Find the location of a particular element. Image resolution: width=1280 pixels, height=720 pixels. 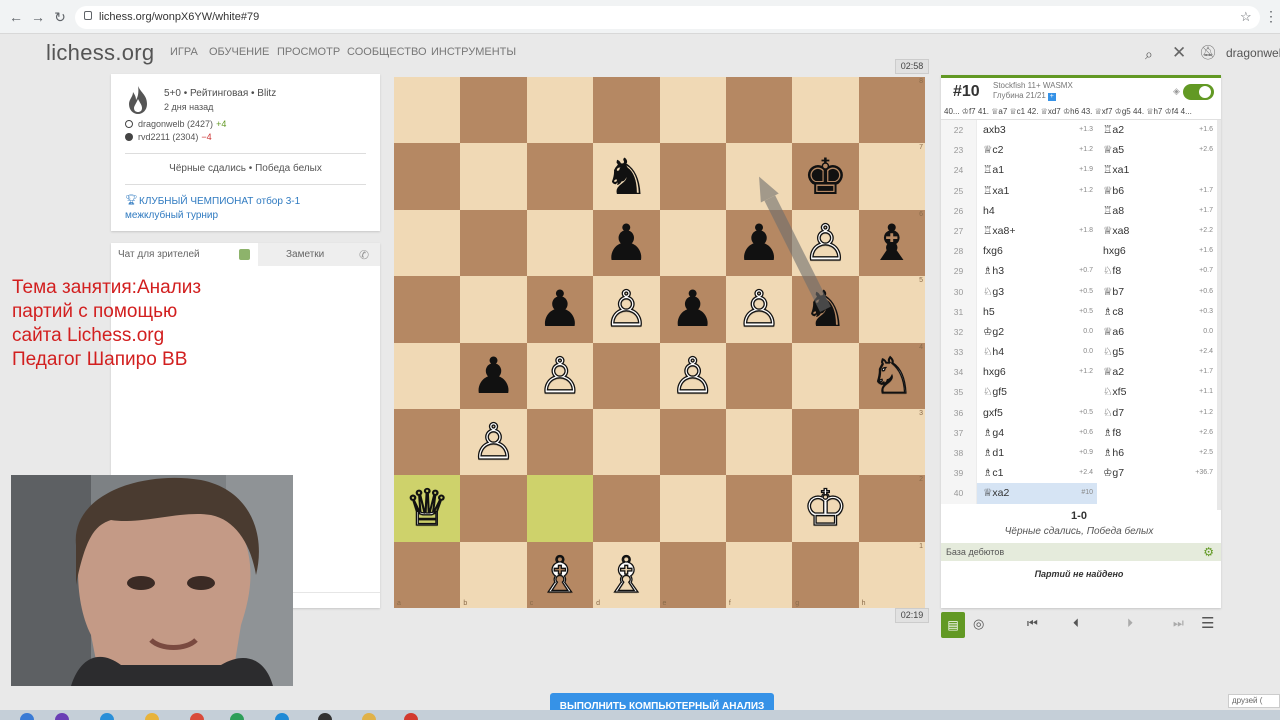

piece-g6: ♙ is located at coordinates (825, 243).